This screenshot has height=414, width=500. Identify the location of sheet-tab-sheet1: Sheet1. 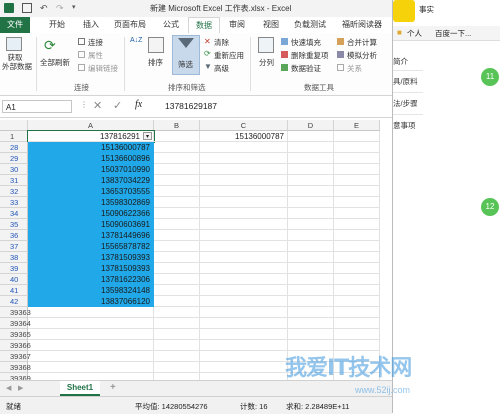
(80, 388).